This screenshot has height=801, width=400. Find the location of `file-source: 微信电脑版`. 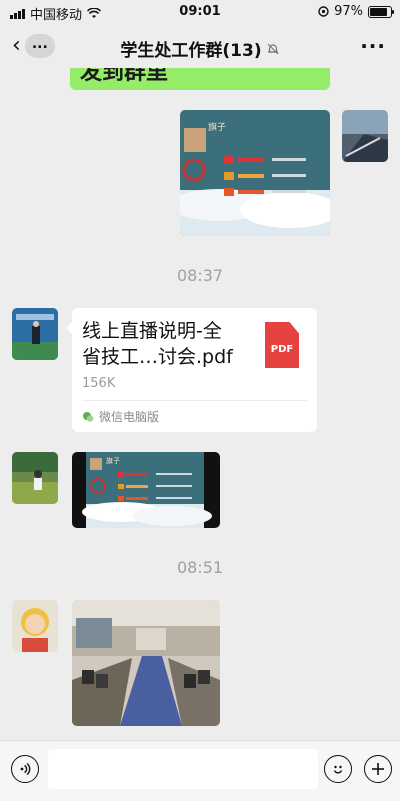

file-source: 微信电脑版 is located at coordinates (120, 416).